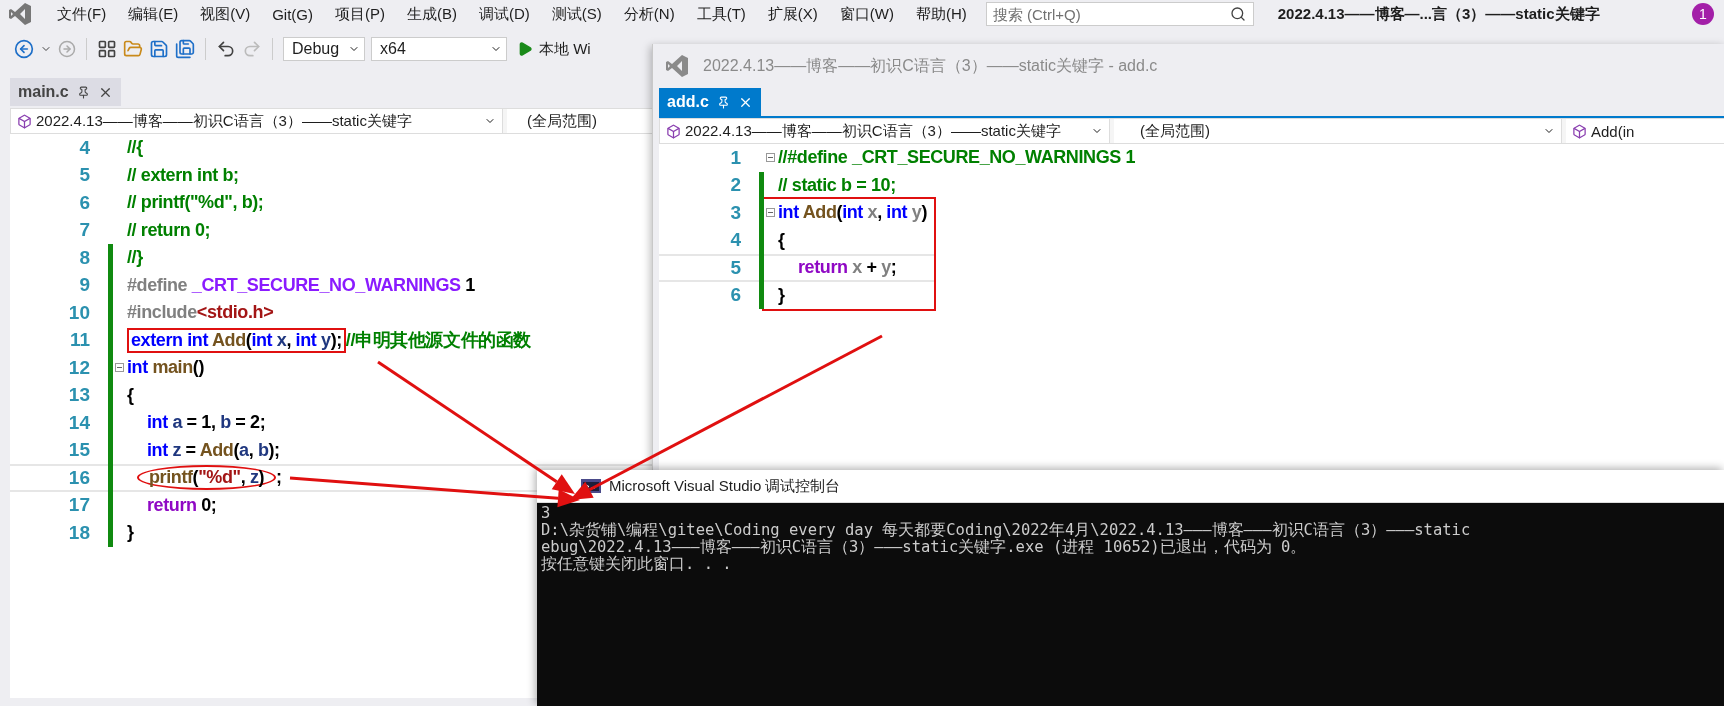 This screenshot has width=1724, height=706. What do you see at coordinates (84, 257) in the screenshot?
I see `line-number: 8` at bounding box center [84, 257].